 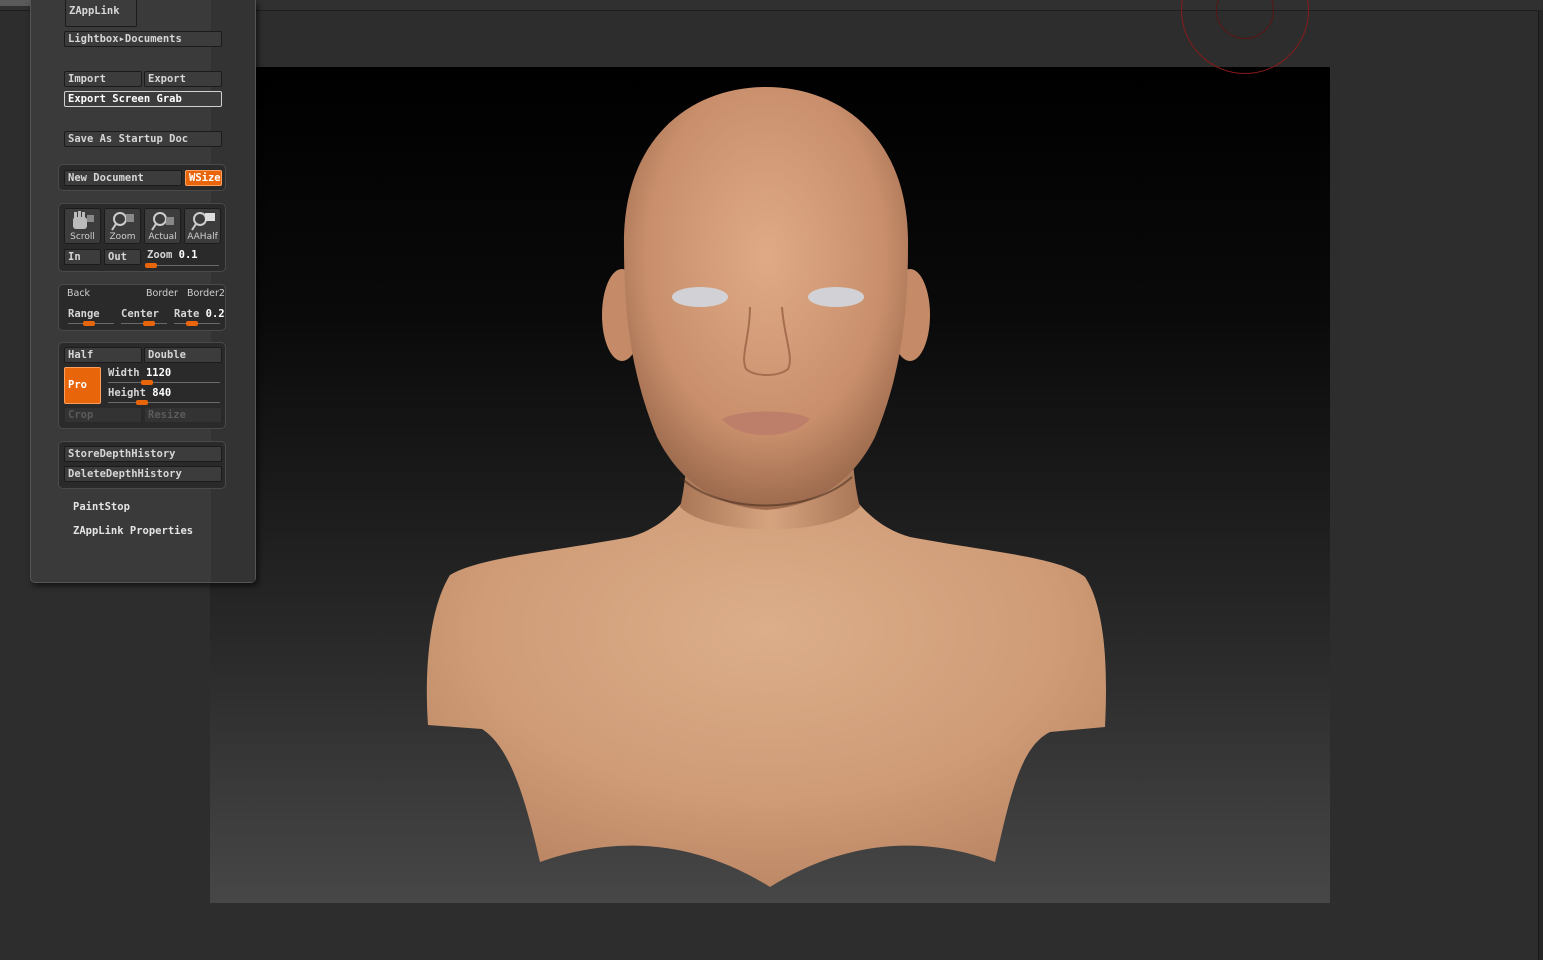 What do you see at coordinates (103, 415) in the screenshot?
I see `crop-button: Crop` at bounding box center [103, 415].